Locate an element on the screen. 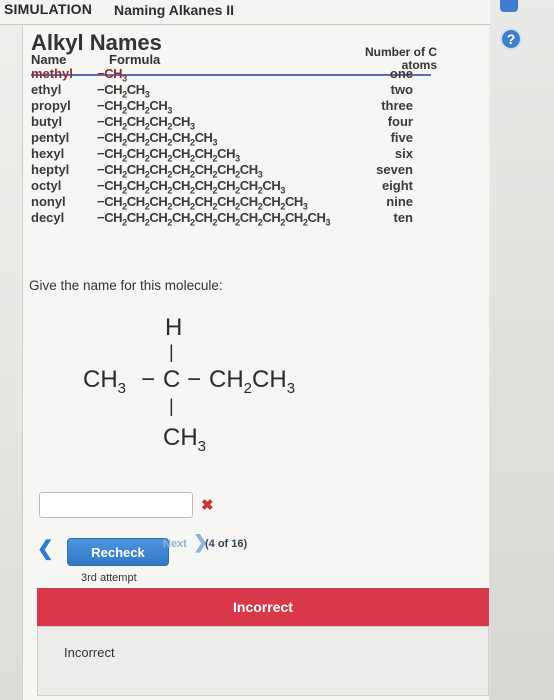 Image resolution: width=554 pixels, height=700 pixels. carbon-count: four is located at coordinates (400, 121).